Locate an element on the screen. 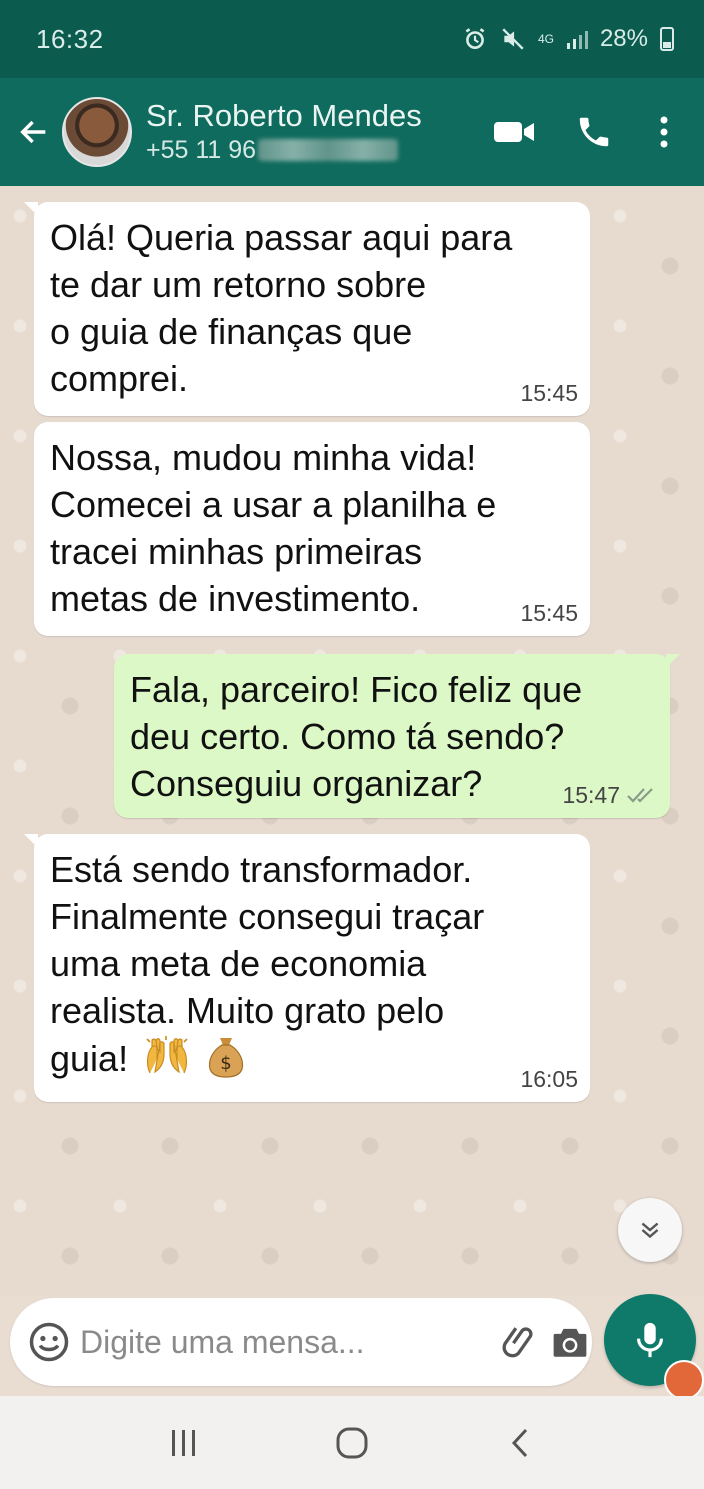 This screenshot has width=704, height=1489. home-icon is located at coordinates (352, 1442).